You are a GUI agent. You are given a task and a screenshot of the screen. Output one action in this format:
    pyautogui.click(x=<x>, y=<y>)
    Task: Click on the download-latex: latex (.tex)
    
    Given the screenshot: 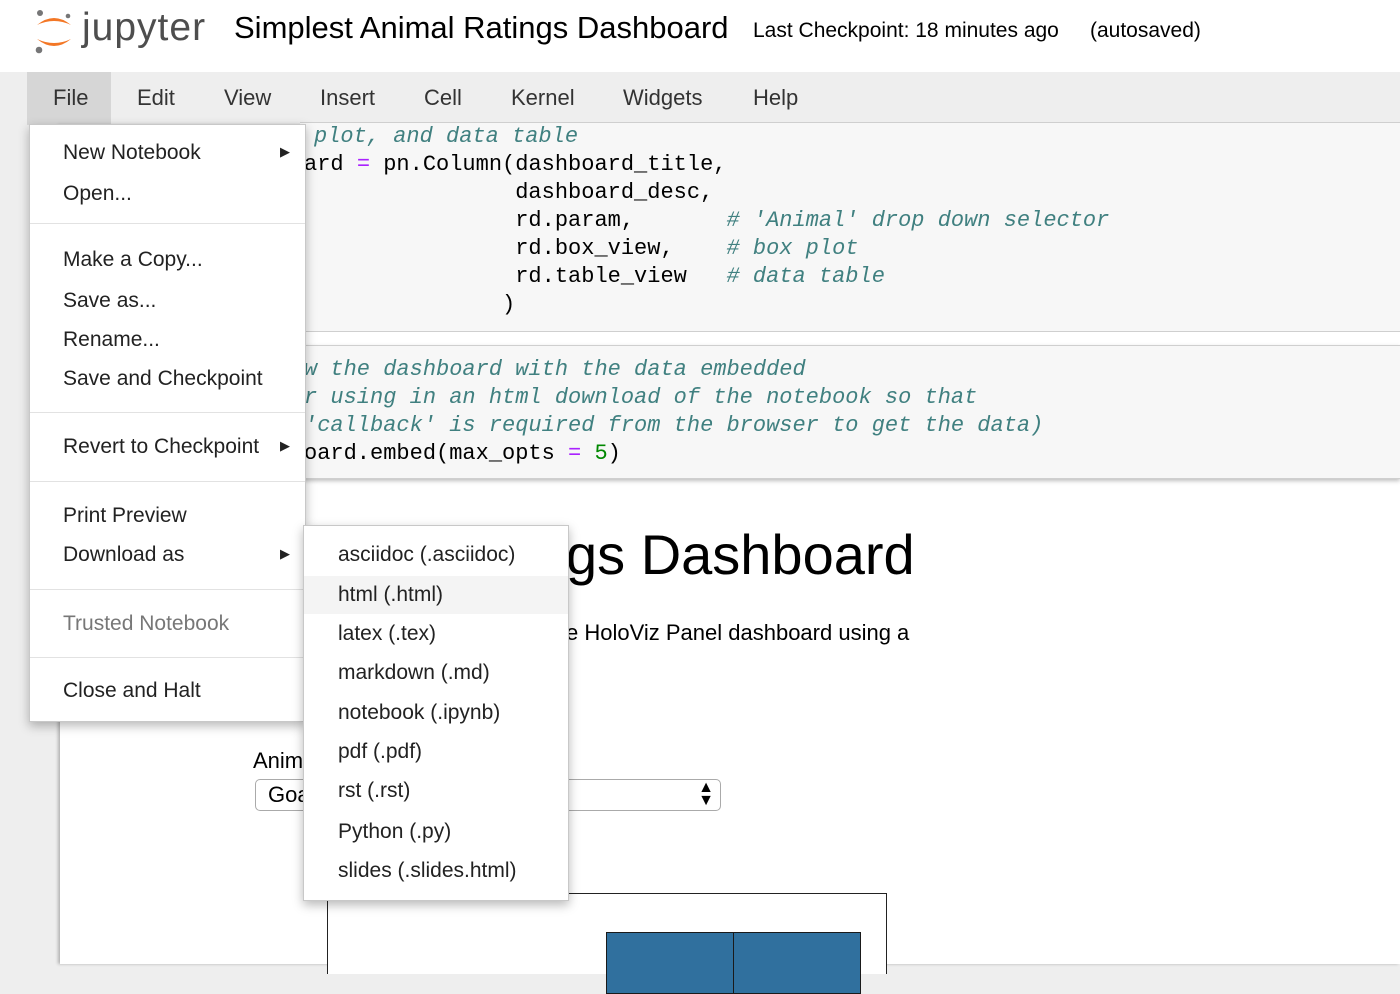 What is the action you would take?
    pyautogui.click(x=436, y=634)
    